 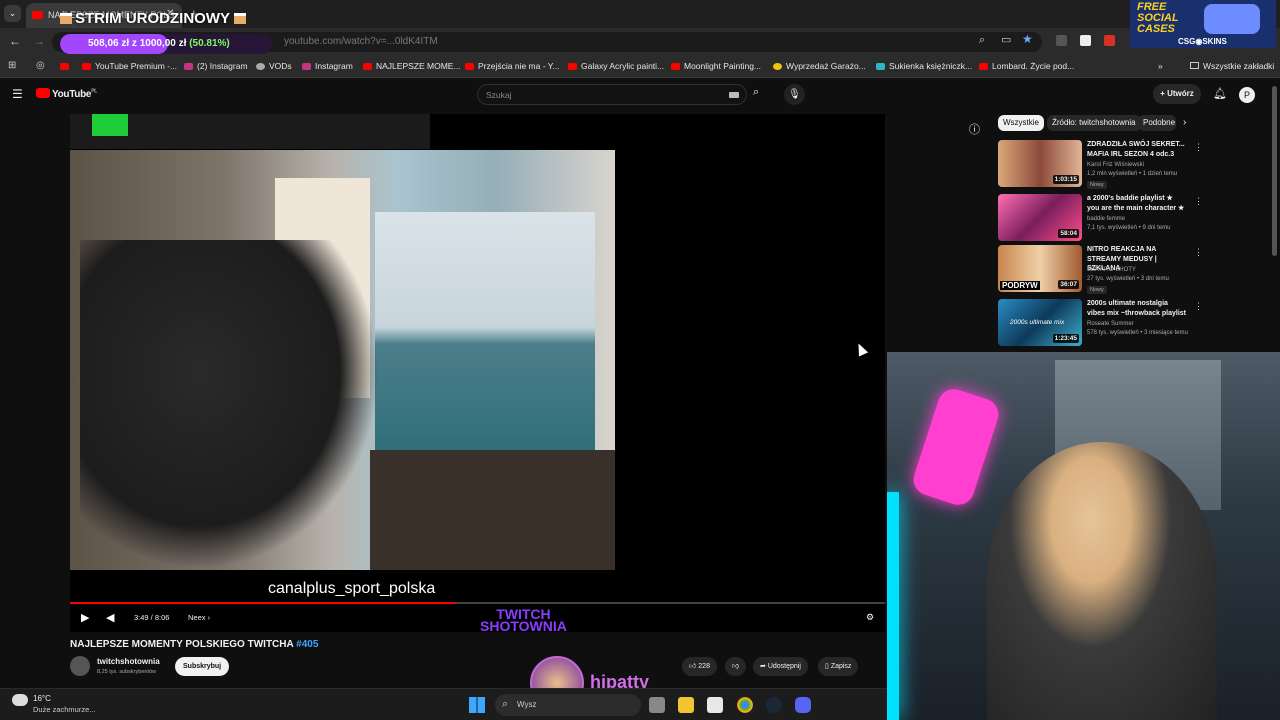 What do you see at coordinates (756, 92) in the screenshot?
I see `search-button-icon: ⌕` at bounding box center [756, 92].